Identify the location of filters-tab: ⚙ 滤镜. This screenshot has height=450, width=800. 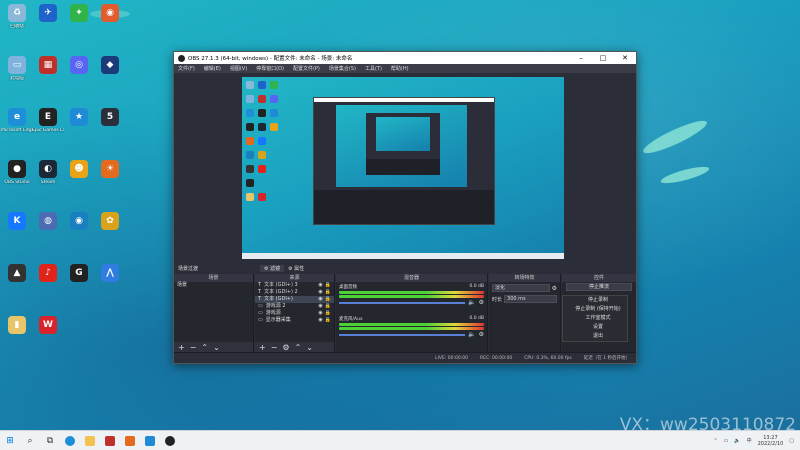
(272, 268).